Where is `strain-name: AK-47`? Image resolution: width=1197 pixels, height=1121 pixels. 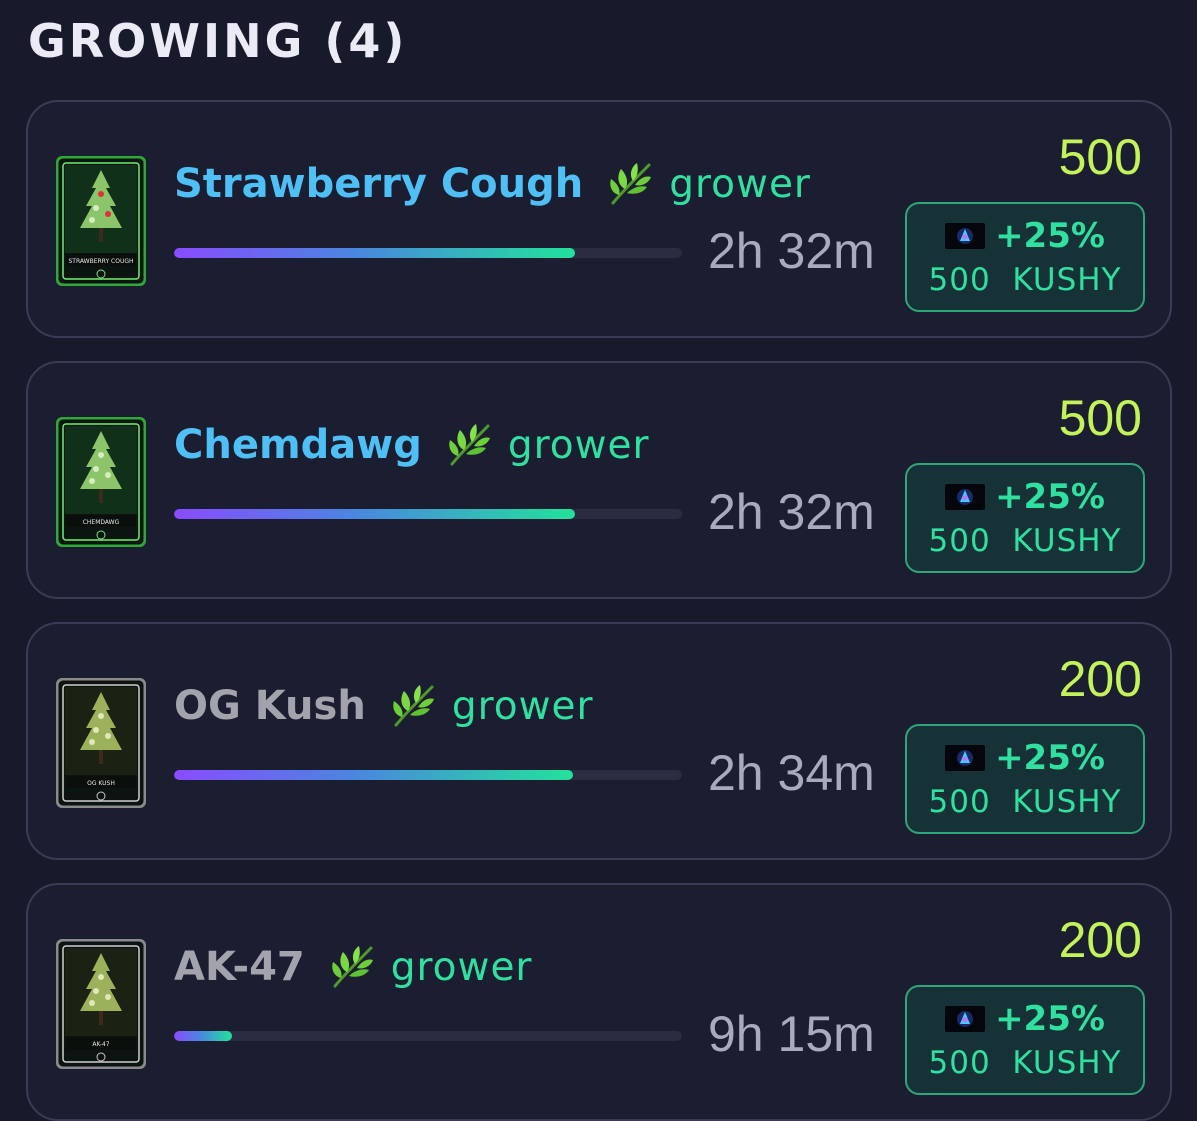
strain-name: AK-47 is located at coordinates (239, 967).